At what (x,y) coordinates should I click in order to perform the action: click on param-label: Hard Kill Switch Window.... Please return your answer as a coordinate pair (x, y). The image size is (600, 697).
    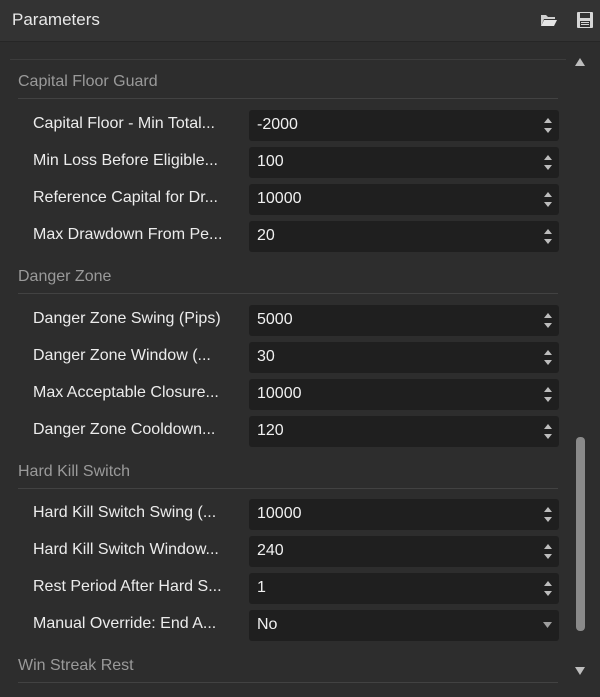
    Looking at the image, I should click on (126, 549).